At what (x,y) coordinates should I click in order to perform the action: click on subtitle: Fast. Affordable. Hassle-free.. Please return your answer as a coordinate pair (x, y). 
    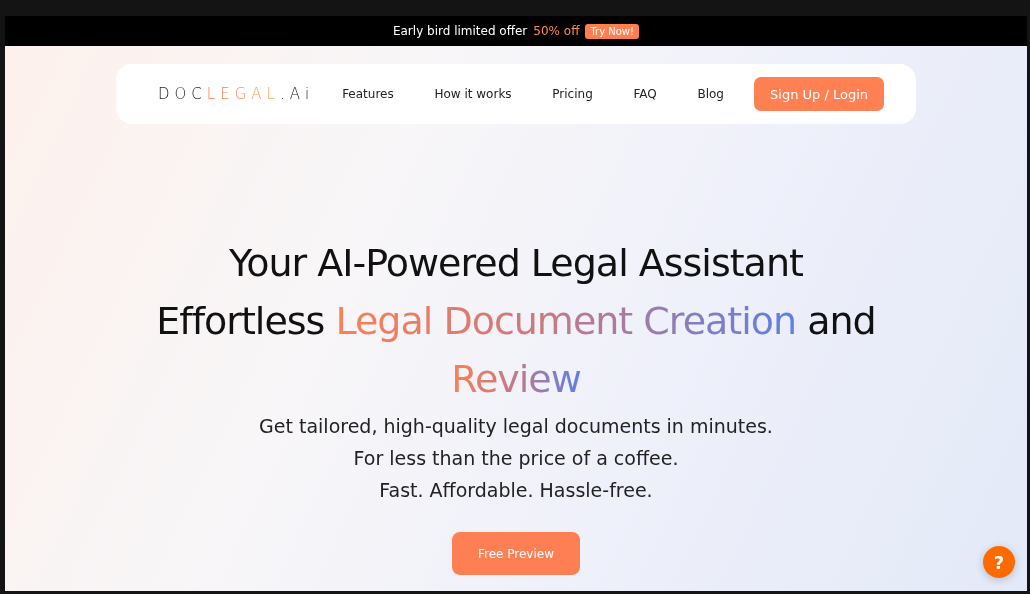
    Looking at the image, I should click on (516, 490).